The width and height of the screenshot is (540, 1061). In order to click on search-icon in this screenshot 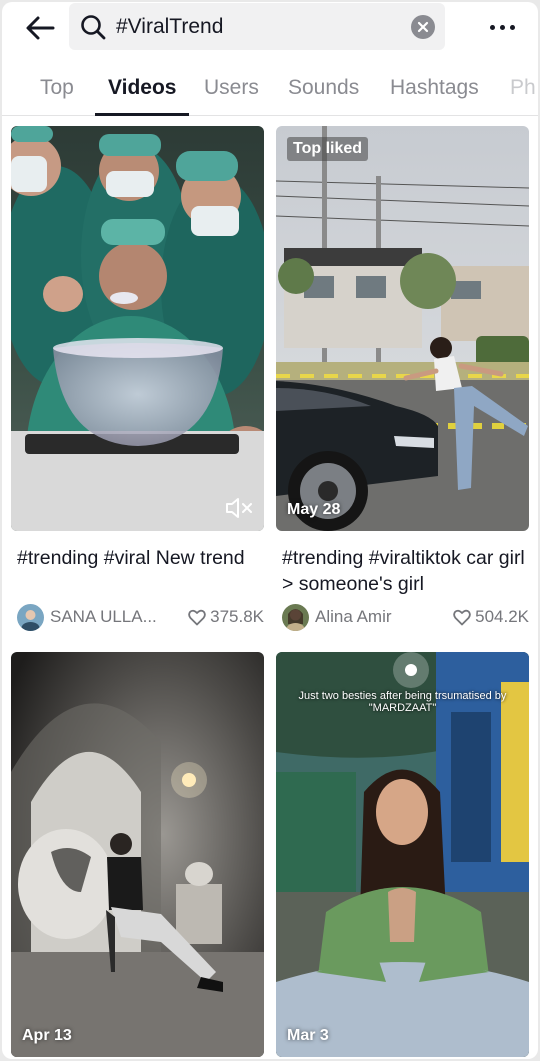, I will do `click(93, 27)`.